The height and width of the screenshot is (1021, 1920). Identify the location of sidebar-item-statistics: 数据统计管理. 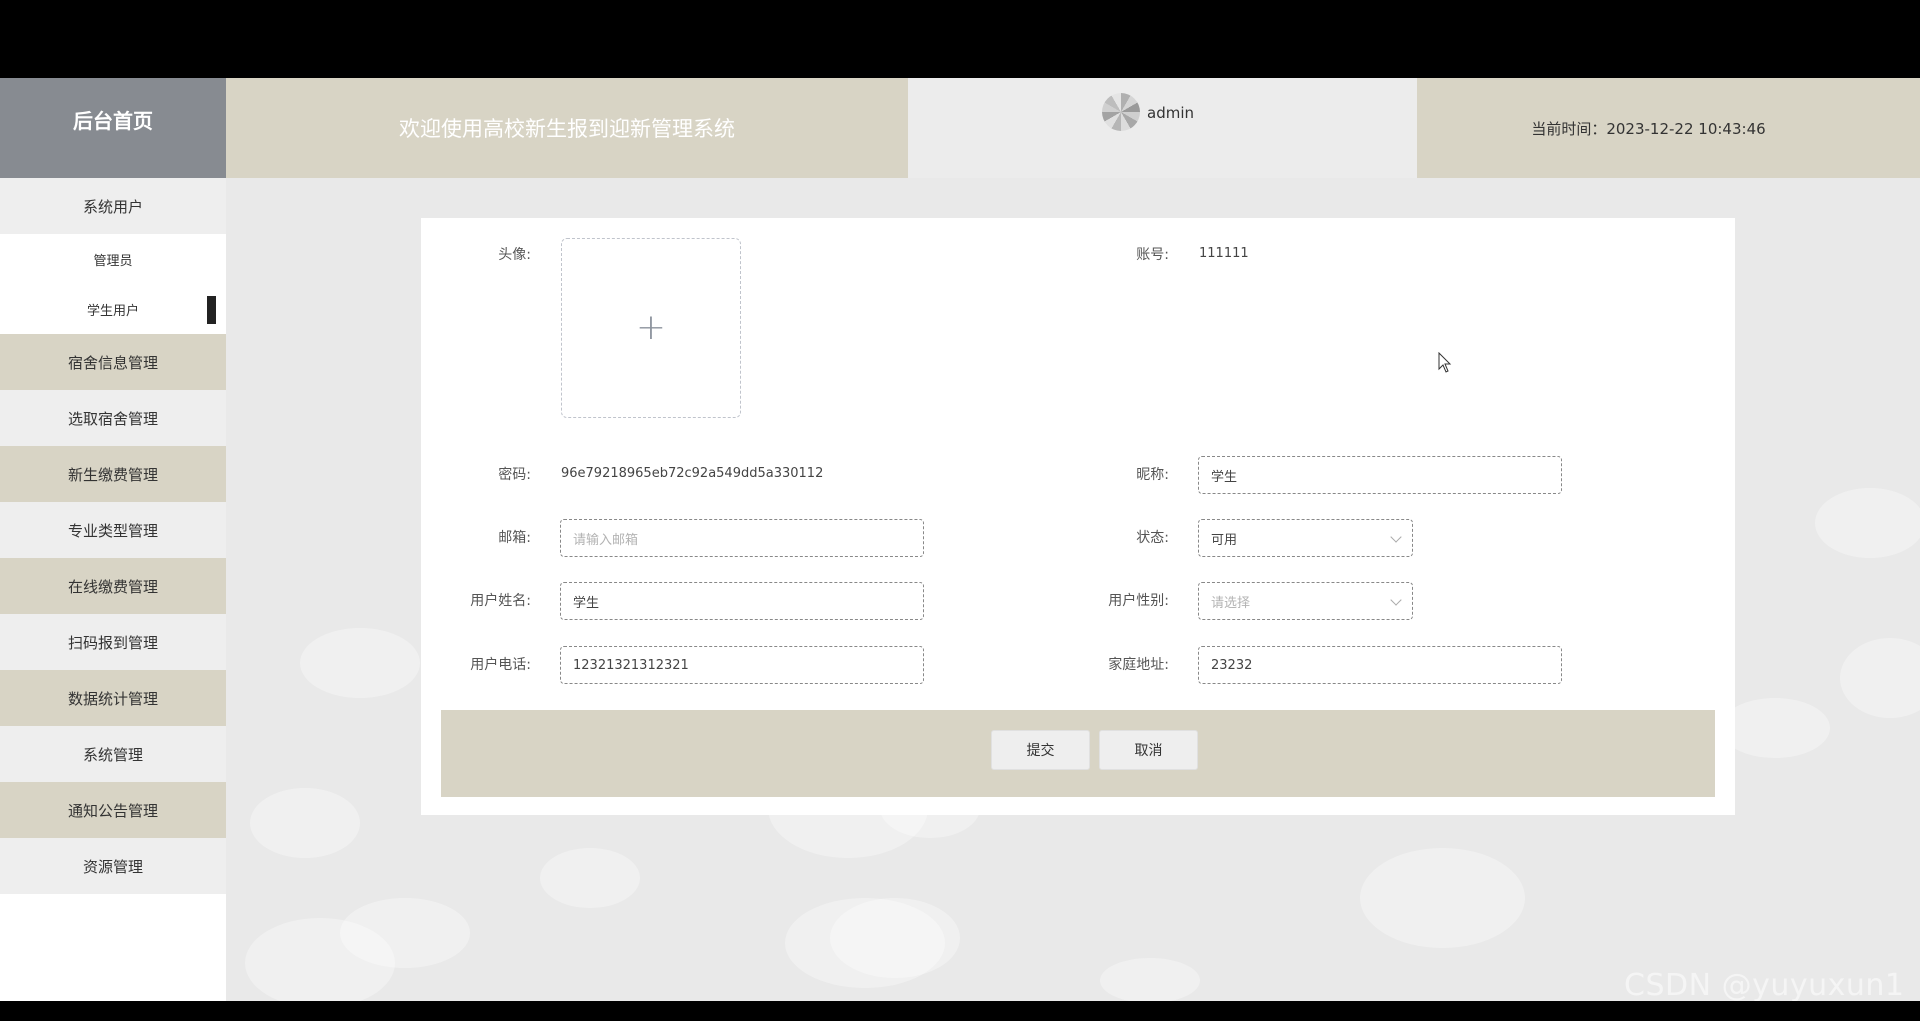
(113, 698).